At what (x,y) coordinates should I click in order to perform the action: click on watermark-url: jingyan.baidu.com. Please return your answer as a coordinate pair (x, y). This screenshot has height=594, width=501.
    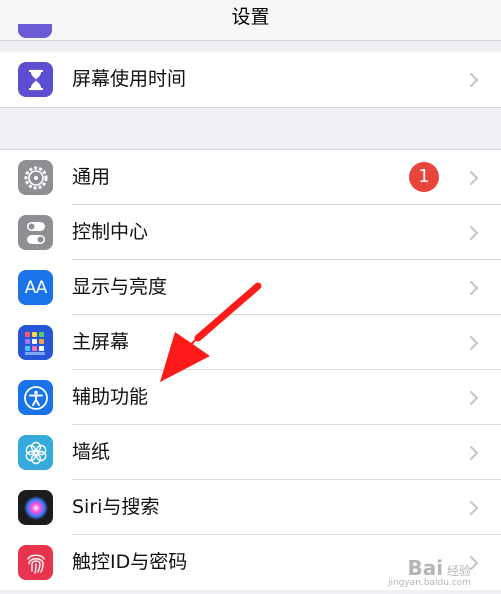
    Looking at the image, I should click on (429, 583).